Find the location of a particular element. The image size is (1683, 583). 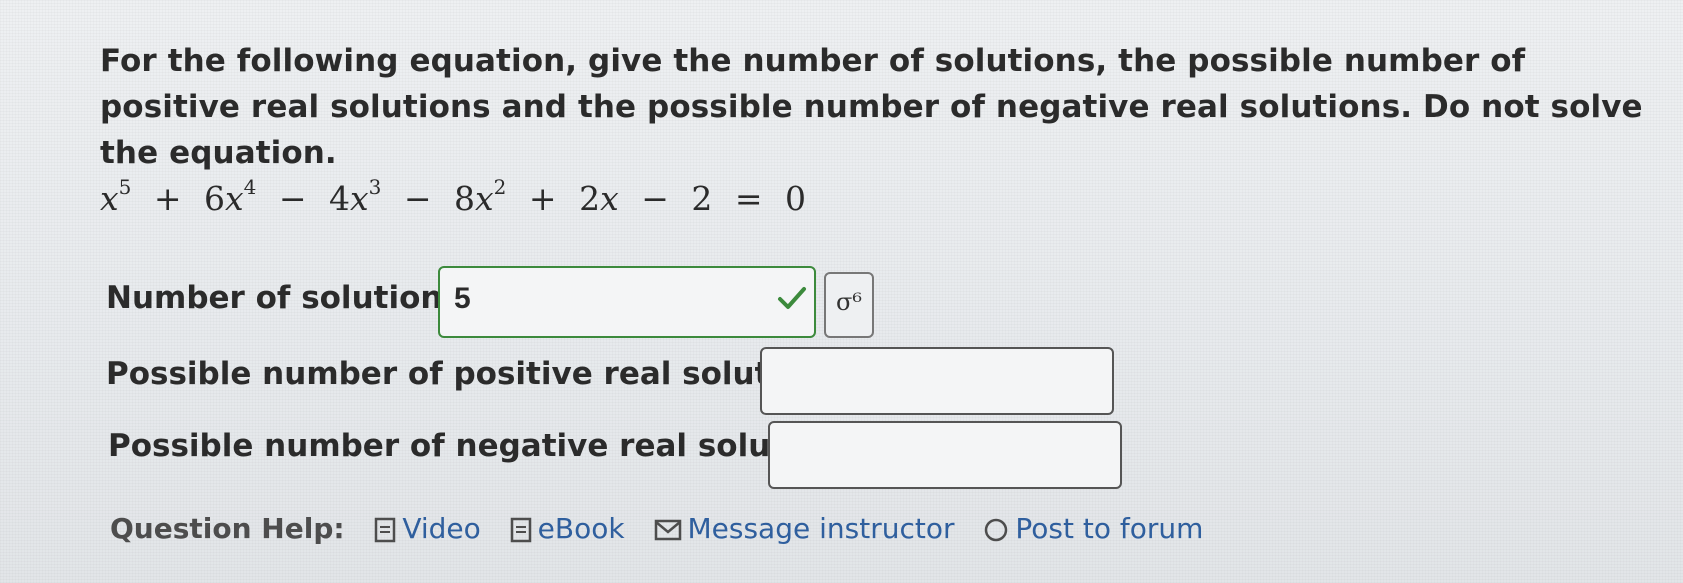

solutions-value: 5 is located at coordinates (462, 298).